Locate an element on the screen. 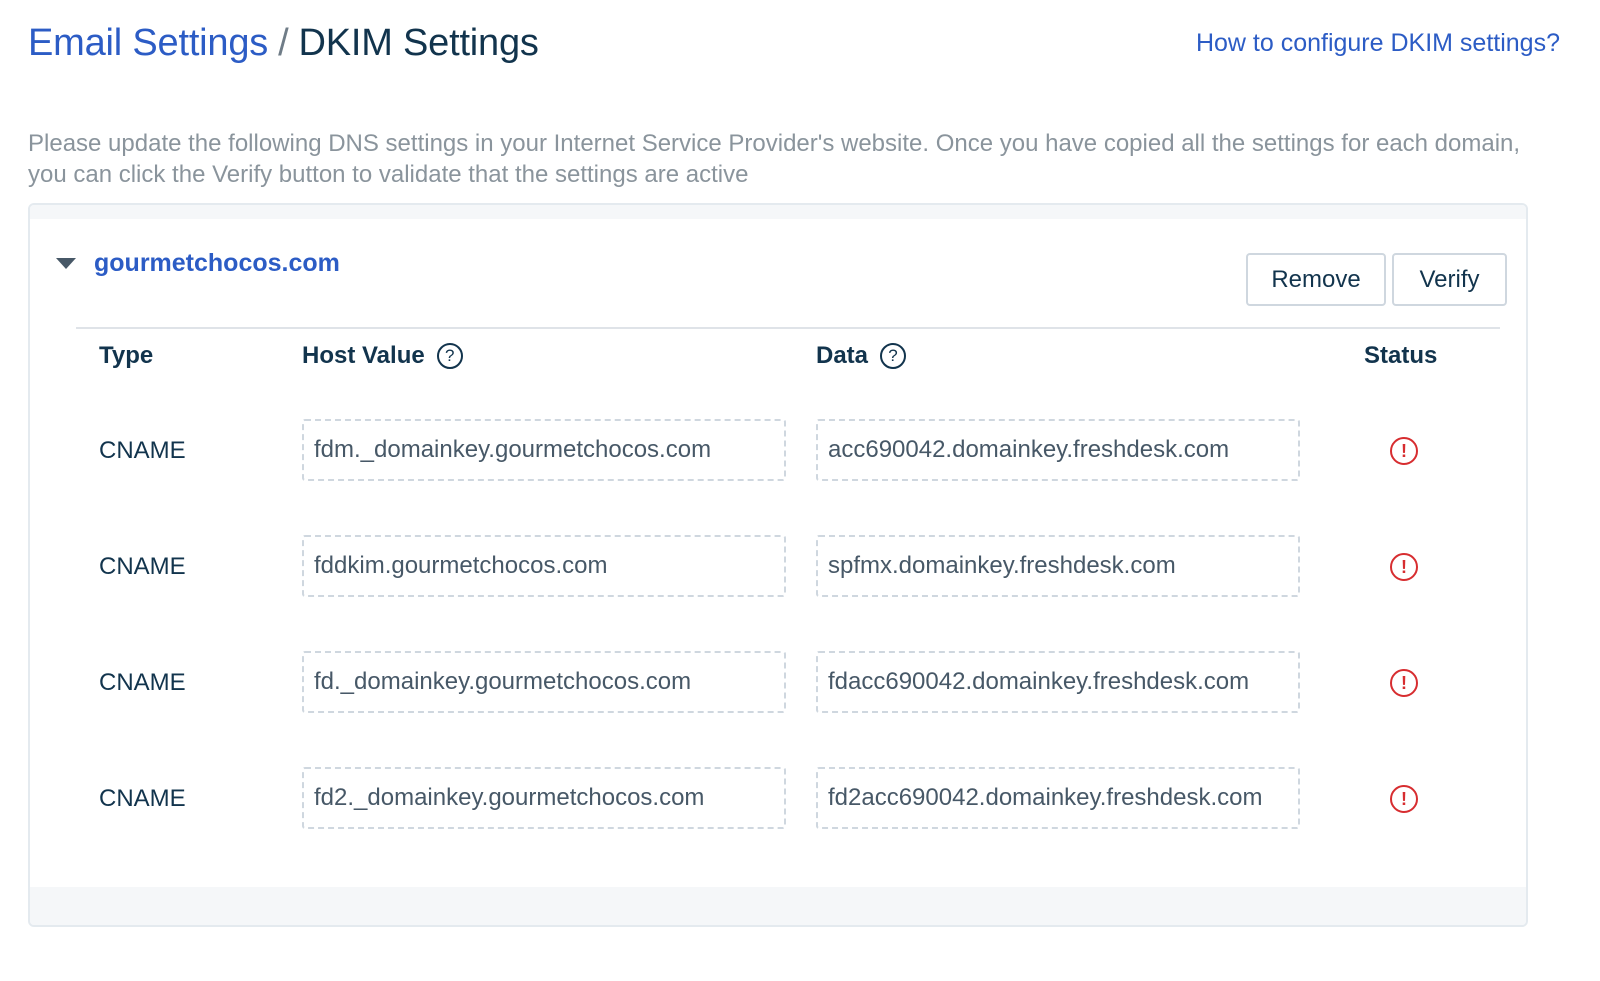 The image size is (1600, 981). breadcrumb-email-settings-link: Email Settings is located at coordinates (148, 43).